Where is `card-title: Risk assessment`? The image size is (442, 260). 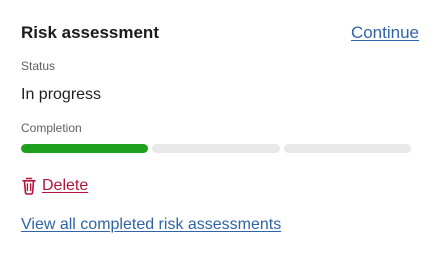 card-title: Risk assessment is located at coordinates (90, 32).